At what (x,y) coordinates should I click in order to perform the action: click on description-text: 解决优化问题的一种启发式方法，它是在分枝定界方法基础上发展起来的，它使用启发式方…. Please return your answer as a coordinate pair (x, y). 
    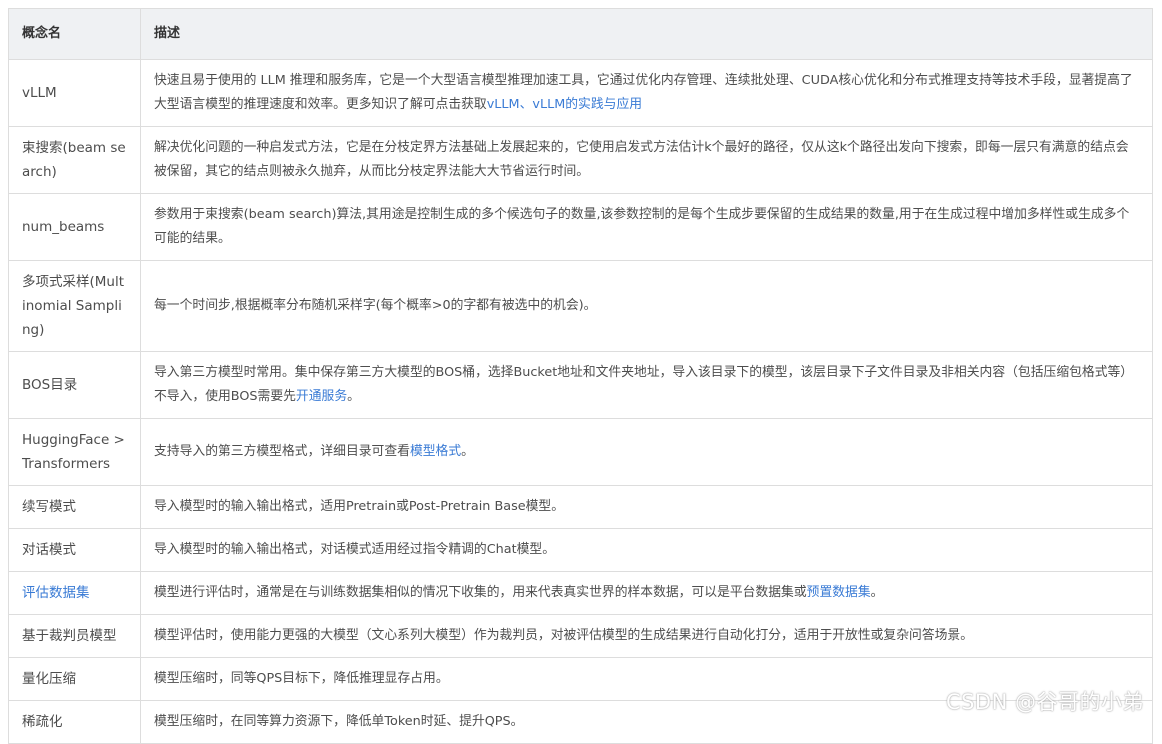
    Looking at the image, I should click on (641, 159).